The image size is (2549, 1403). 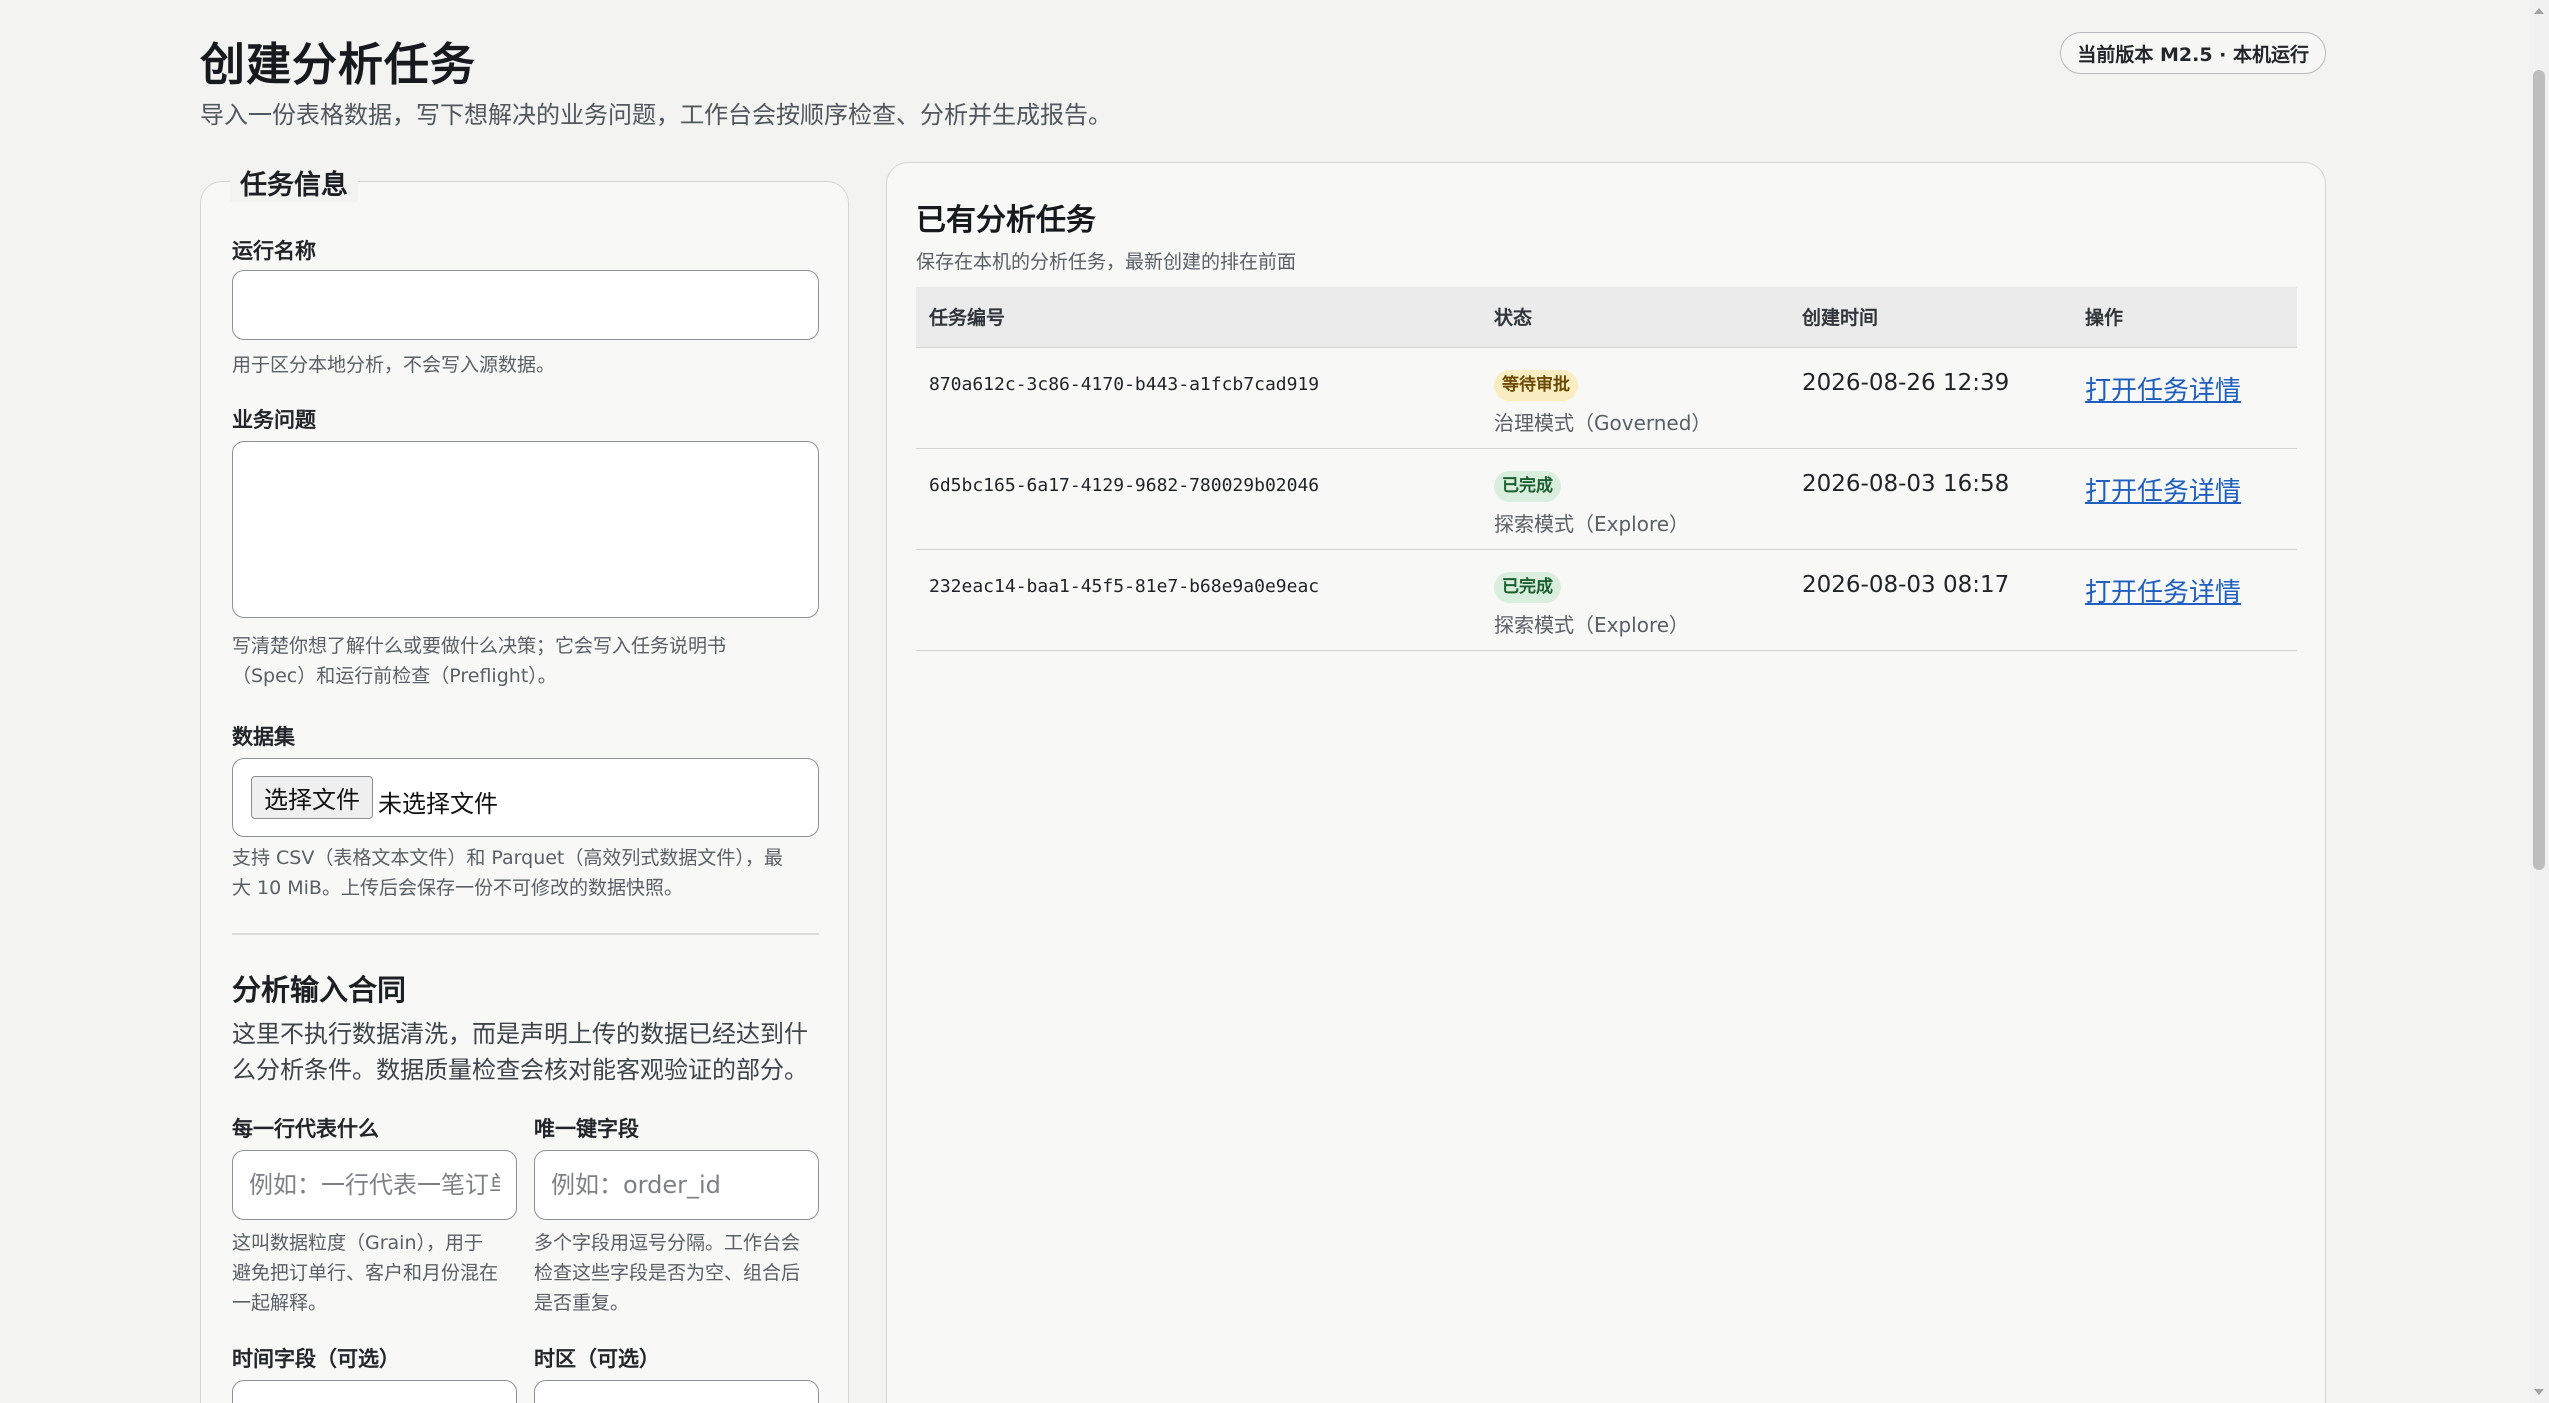 I want to click on run-name-input, so click(x=525, y=305).